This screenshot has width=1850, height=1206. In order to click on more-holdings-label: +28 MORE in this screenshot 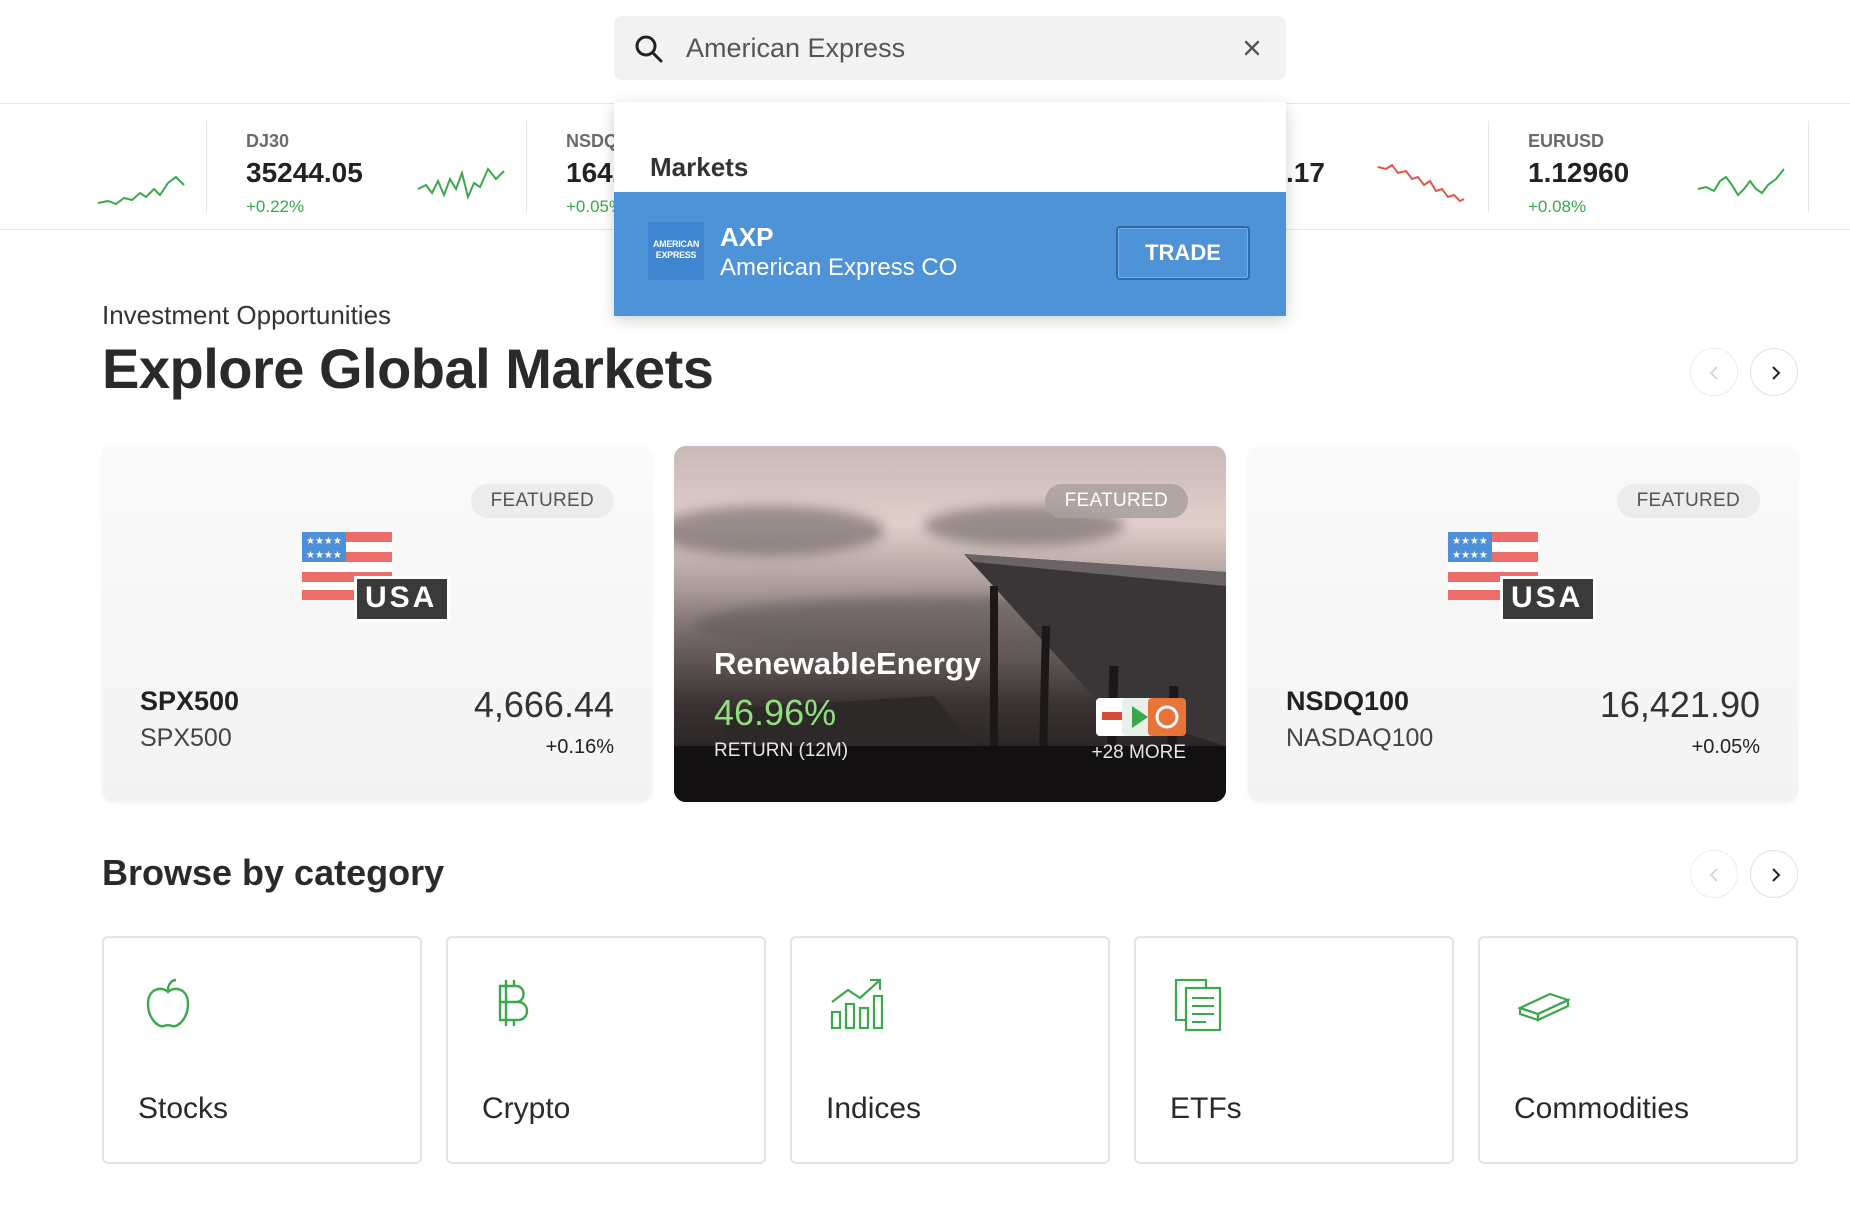, I will do `click(1138, 752)`.